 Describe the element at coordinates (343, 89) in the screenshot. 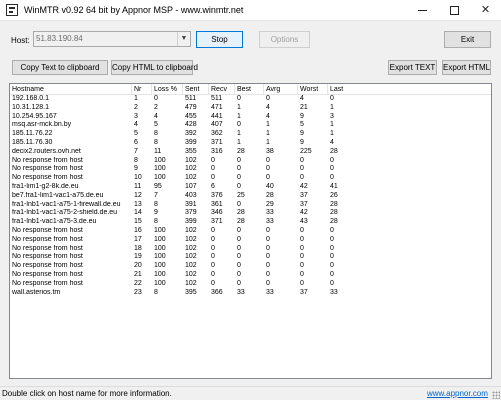

I see `column-header-last: Last` at that location.